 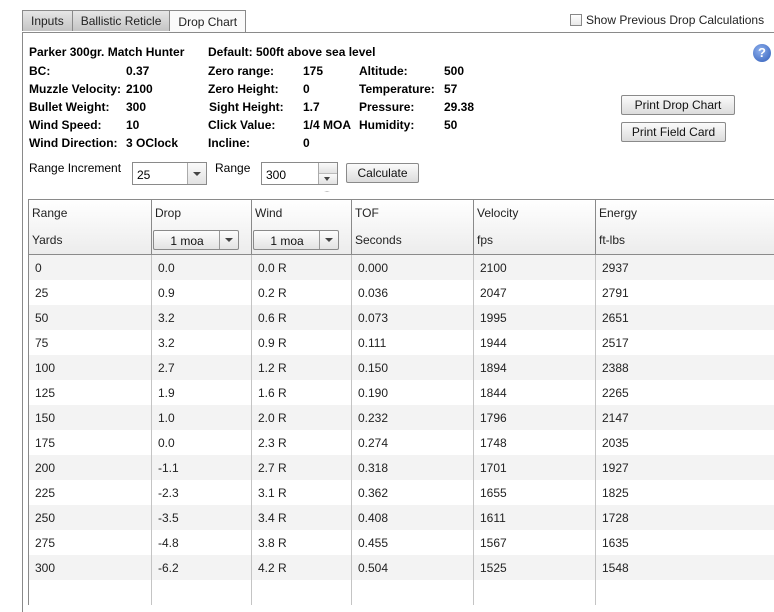 I want to click on zero-range-value: 175, so click(x=313, y=71).